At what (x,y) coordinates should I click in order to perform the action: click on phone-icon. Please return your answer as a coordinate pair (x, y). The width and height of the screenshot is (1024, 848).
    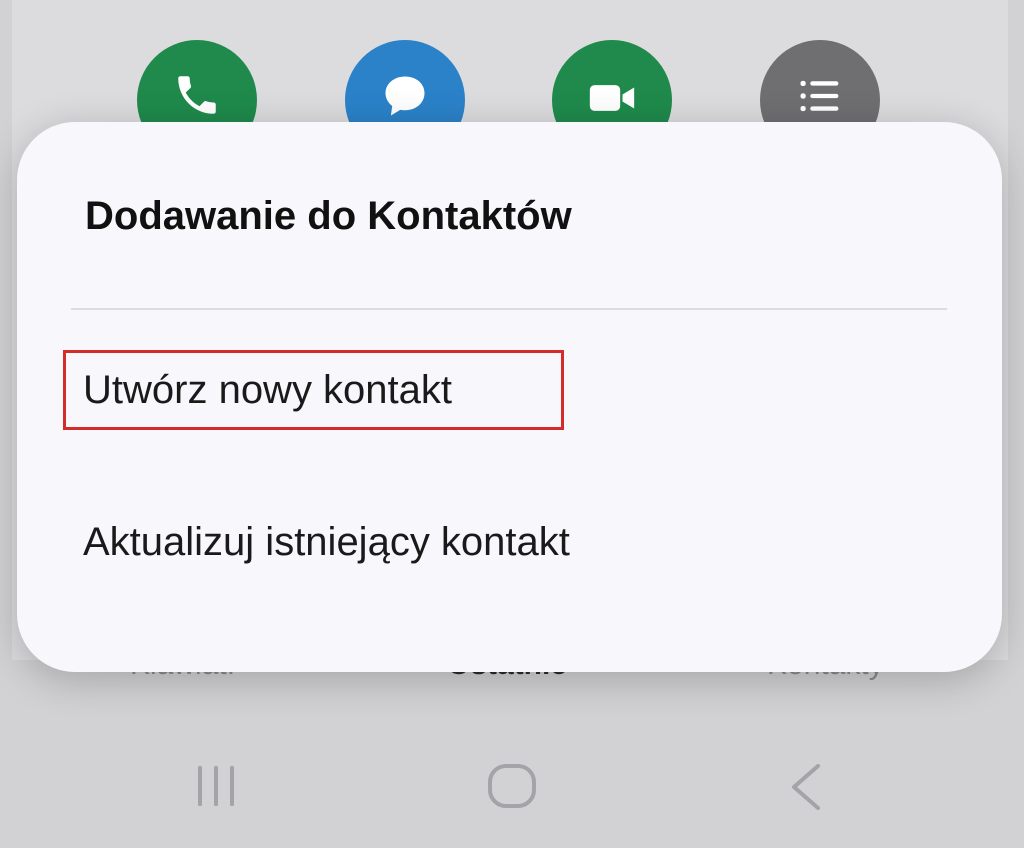
    Looking at the image, I should click on (197, 95).